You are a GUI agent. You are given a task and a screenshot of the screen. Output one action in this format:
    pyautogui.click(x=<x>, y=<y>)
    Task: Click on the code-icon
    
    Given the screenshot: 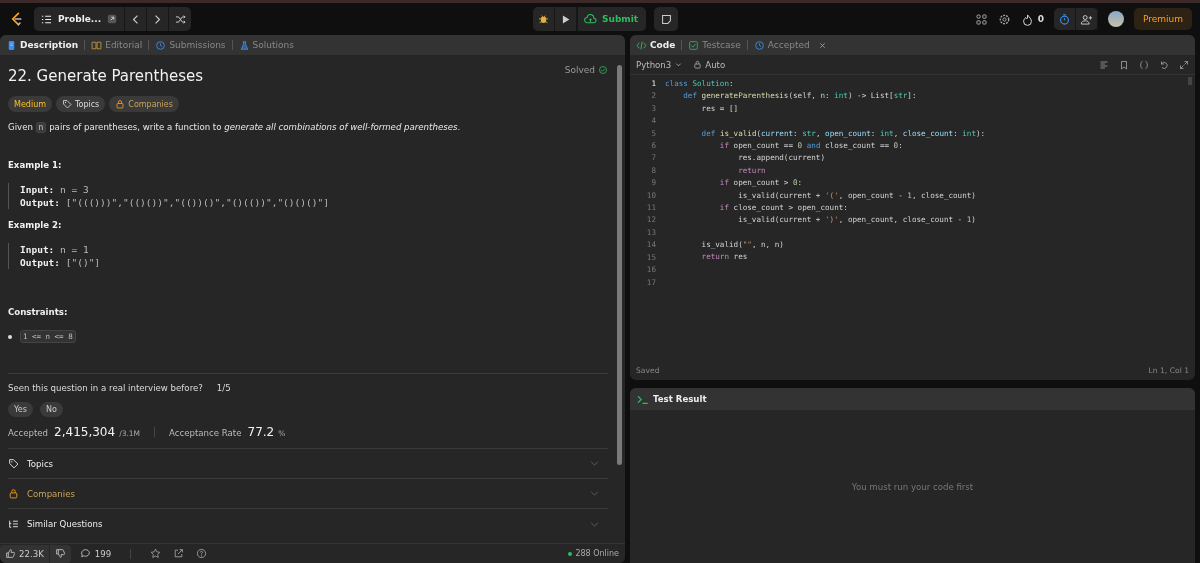 What is the action you would take?
    pyautogui.click(x=641, y=45)
    